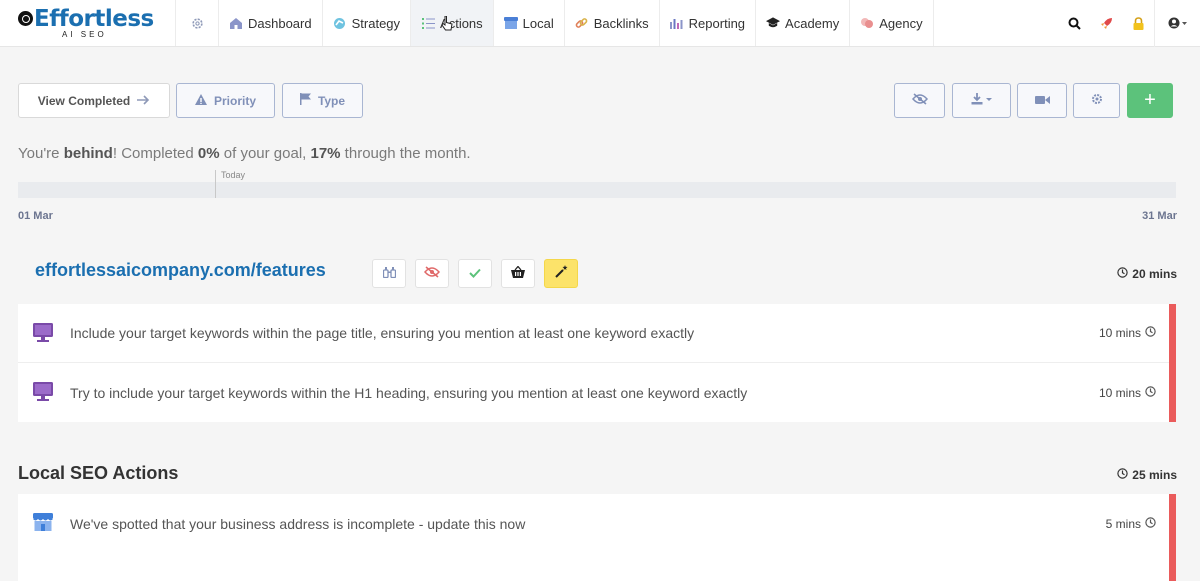 Image resolution: width=1200 pixels, height=581 pixels. Describe the element at coordinates (538, 23) in the screenshot. I see `nav-label: Local` at that location.